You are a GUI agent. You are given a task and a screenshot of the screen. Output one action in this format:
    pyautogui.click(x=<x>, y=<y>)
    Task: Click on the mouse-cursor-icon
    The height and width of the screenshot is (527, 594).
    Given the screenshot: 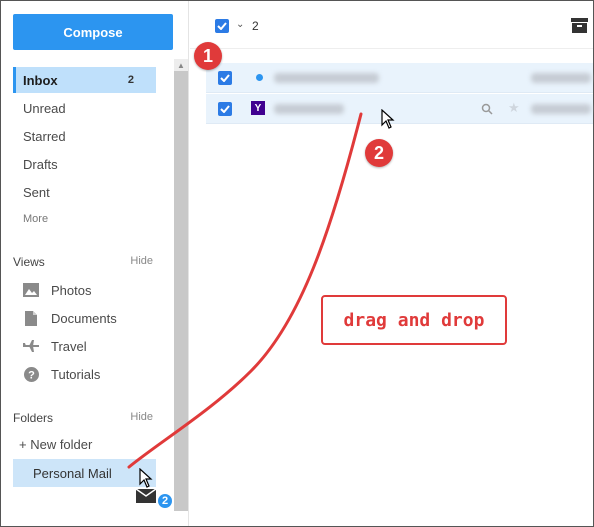 What is the action you would take?
    pyautogui.click(x=388, y=121)
    